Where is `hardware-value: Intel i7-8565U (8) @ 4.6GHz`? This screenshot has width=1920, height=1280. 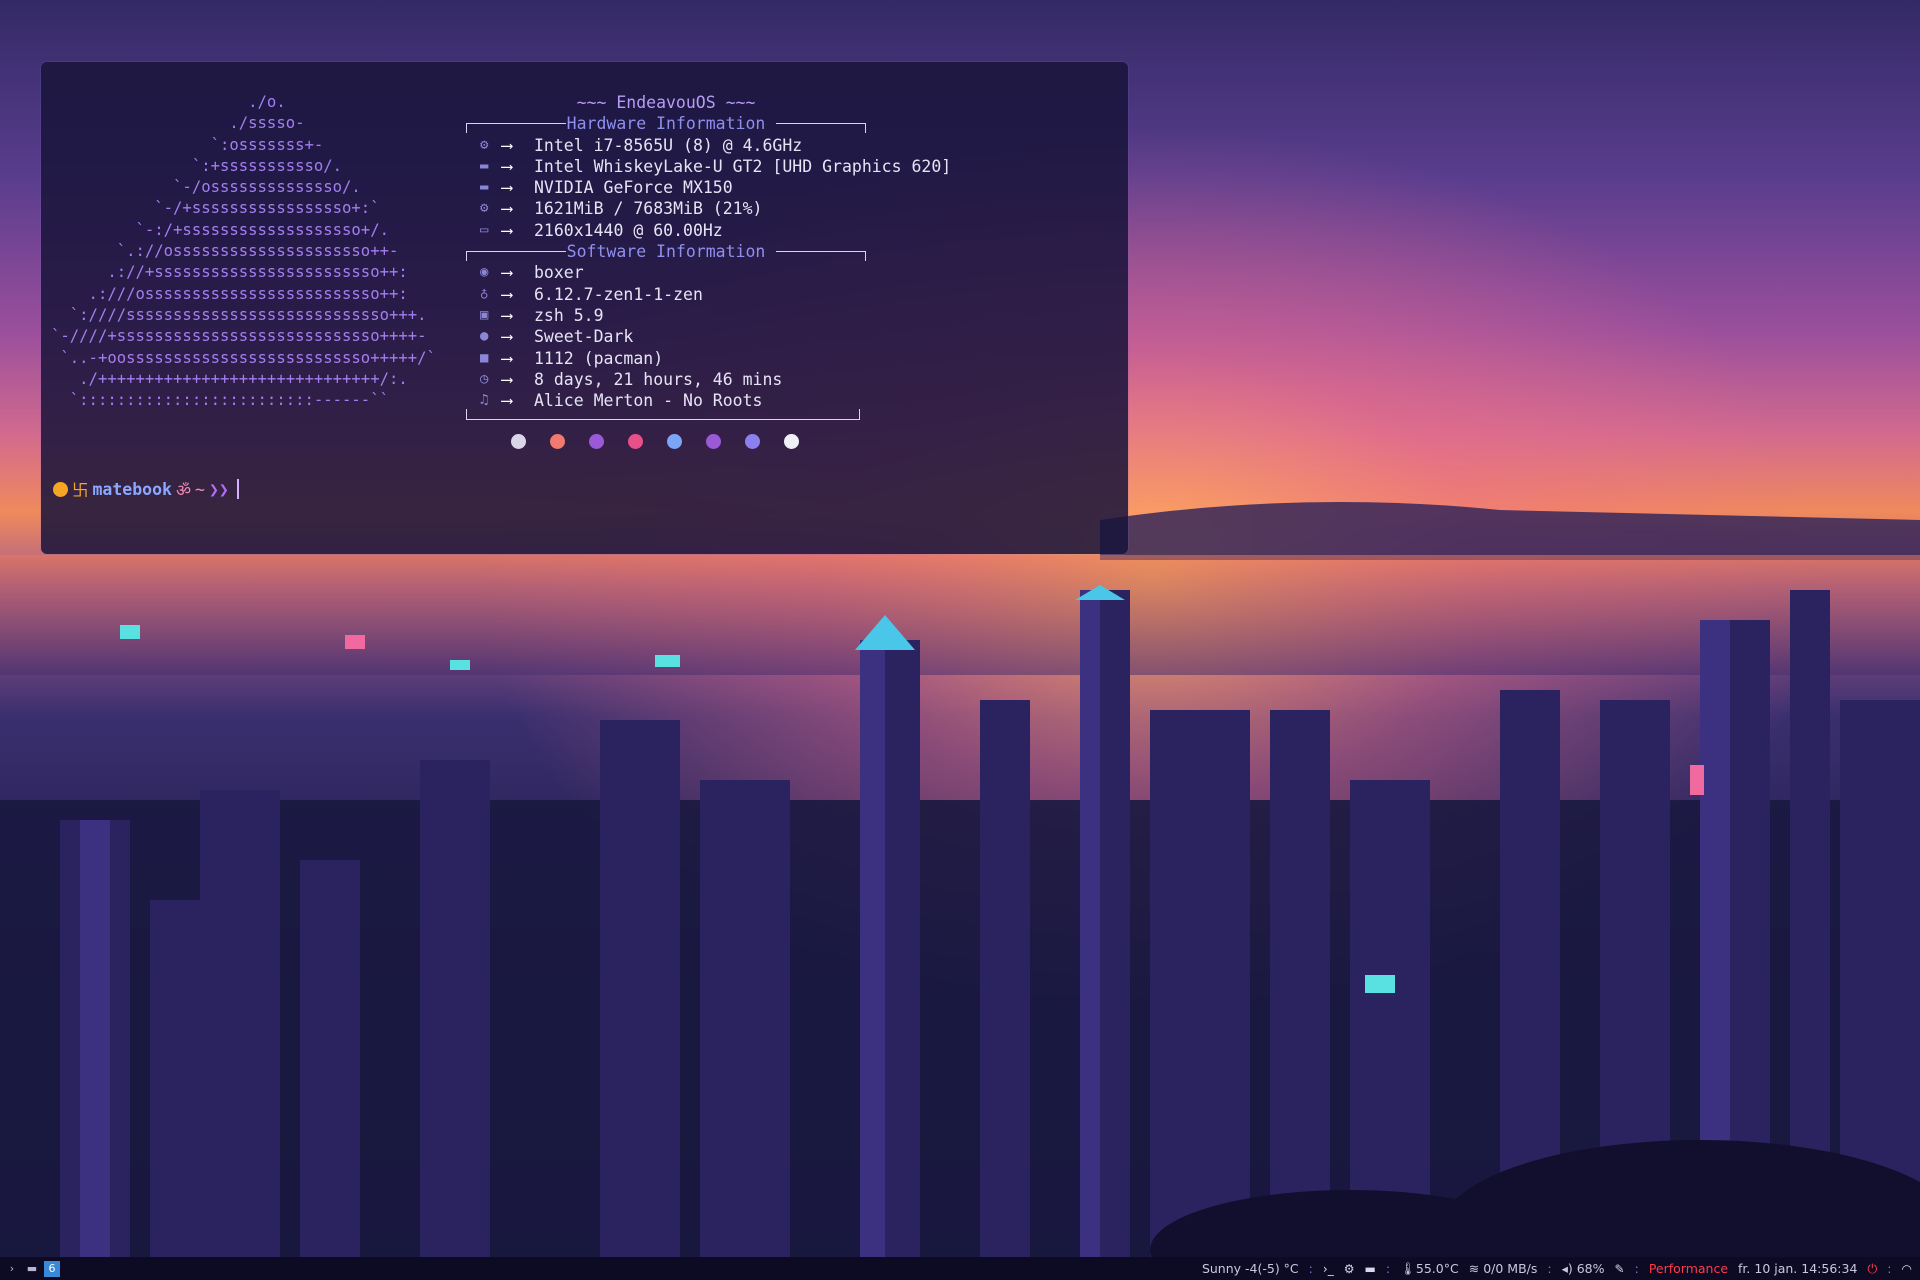
hardware-value: Intel i7-8565U (8) @ 4.6GHz is located at coordinates (668, 145).